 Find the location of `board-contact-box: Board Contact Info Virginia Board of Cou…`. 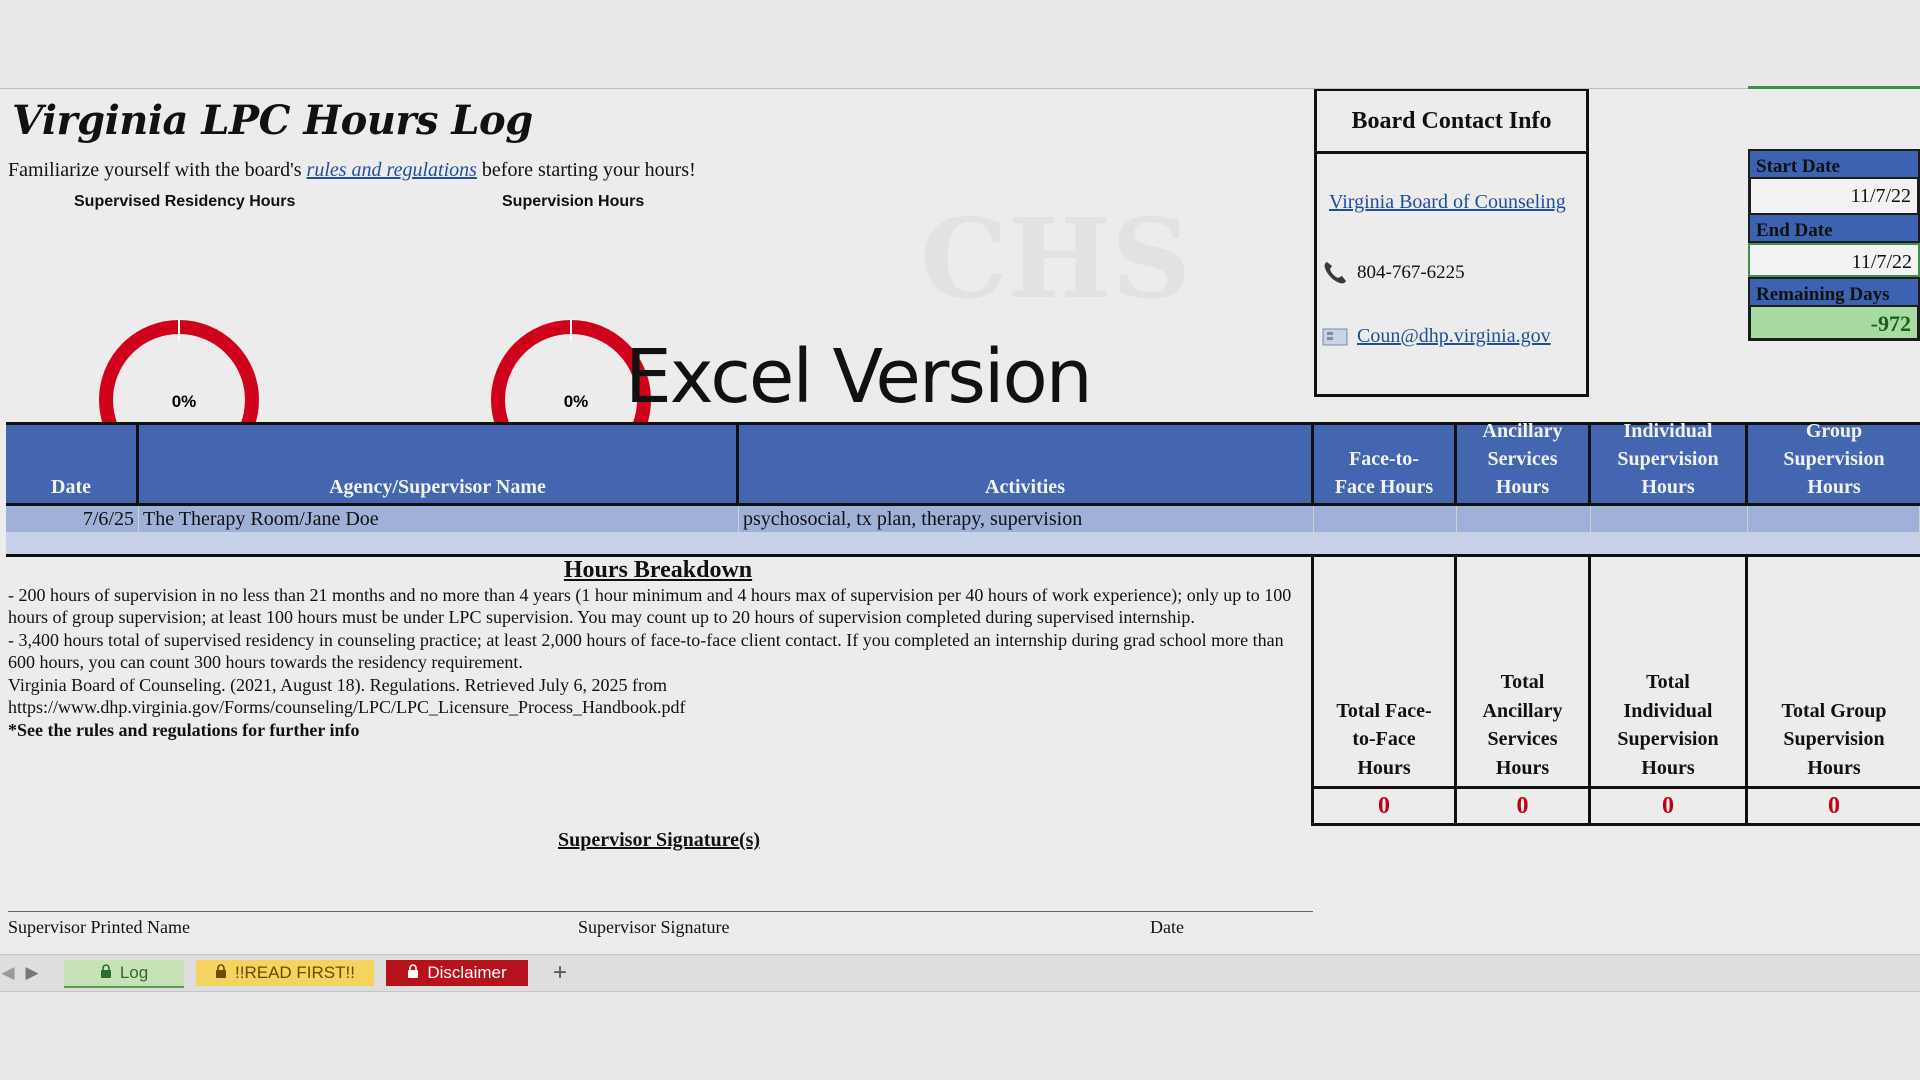

board-contact-box: Board Contact Info Virginia Board of Cou… is located at coordinates (1451, 243).